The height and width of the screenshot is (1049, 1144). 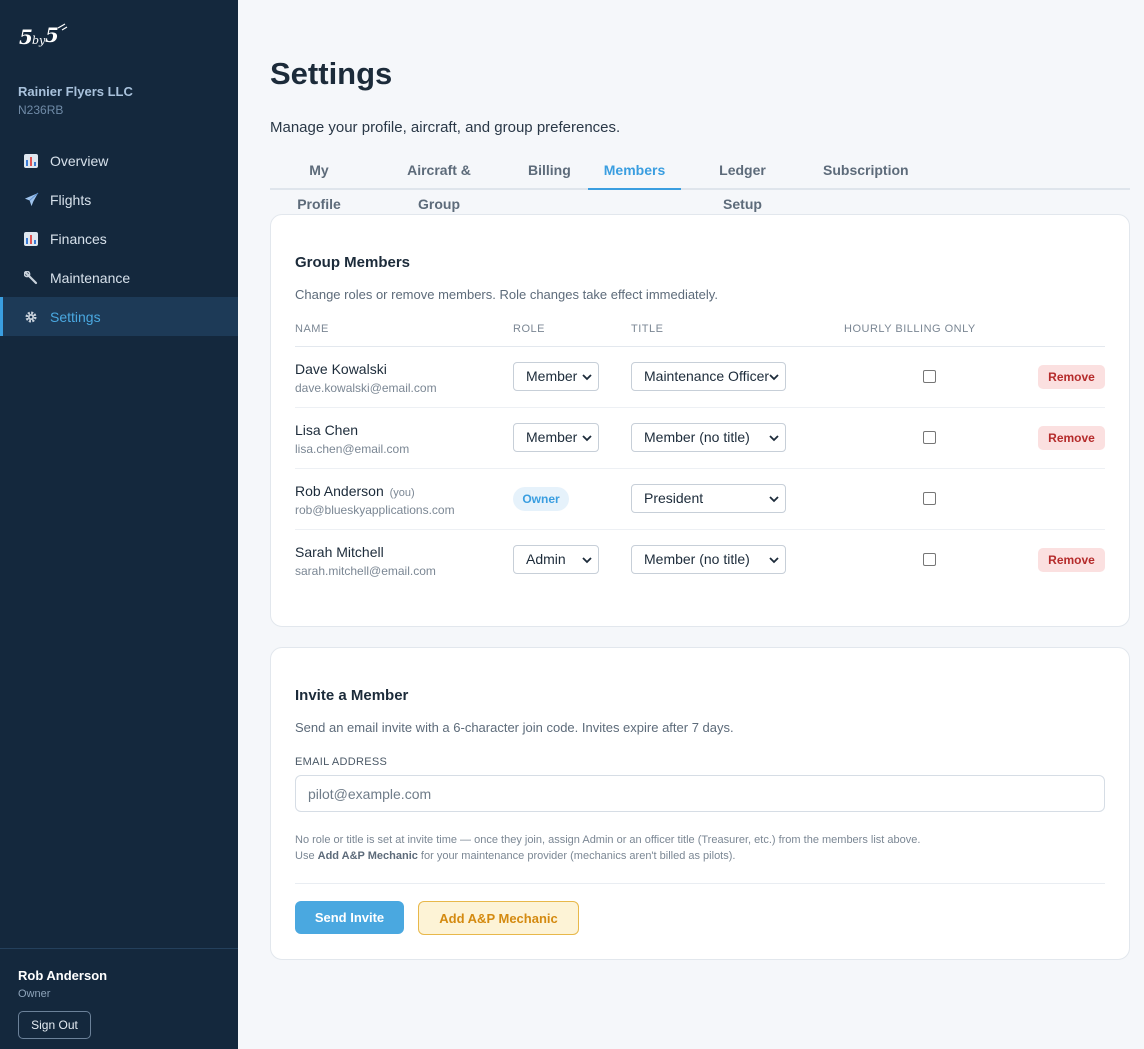 I want to click on sidebar-item-flights: Flights, so click(x=119, y=199).